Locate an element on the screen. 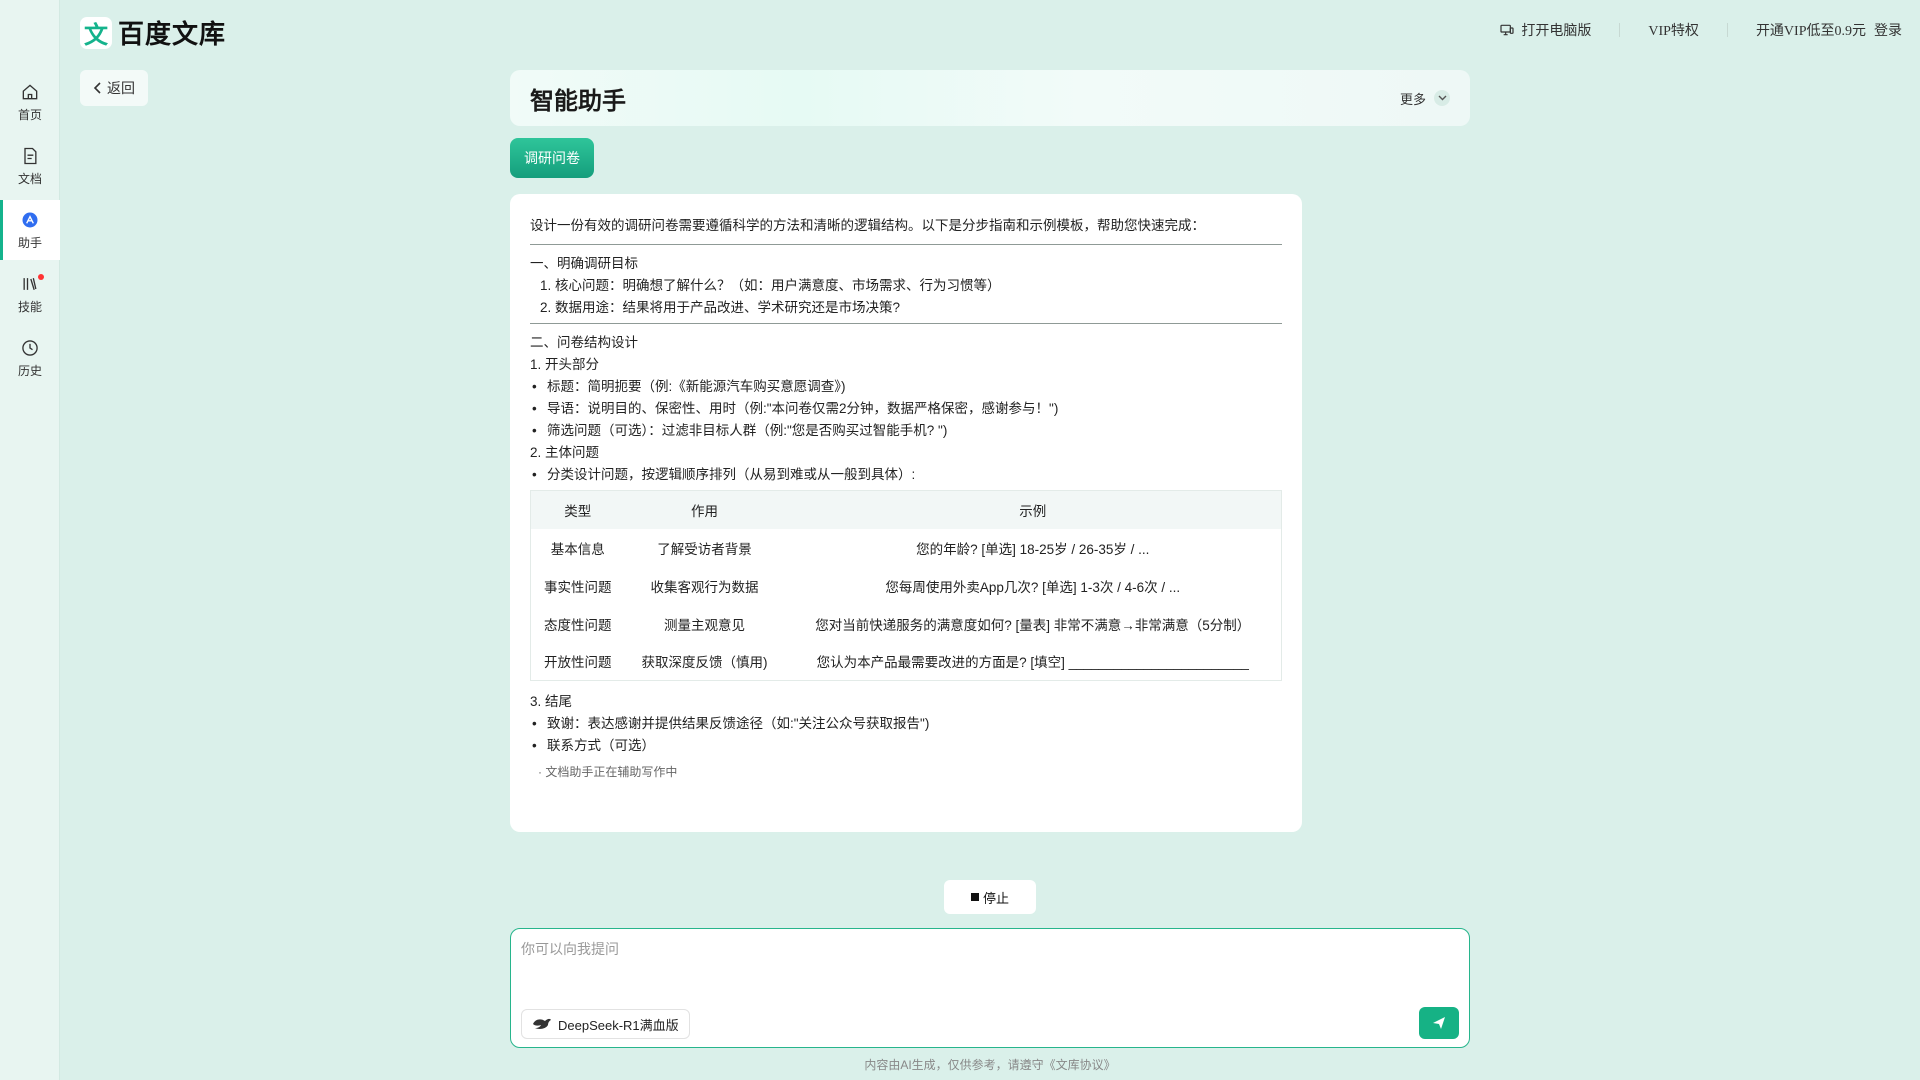 This screenshot has height=1080, width=1920. list-item: 筛选问题（可选）：过滤非目标人群（例:"您是否购买过智能手机? ") is located at coordinates (906, 431).